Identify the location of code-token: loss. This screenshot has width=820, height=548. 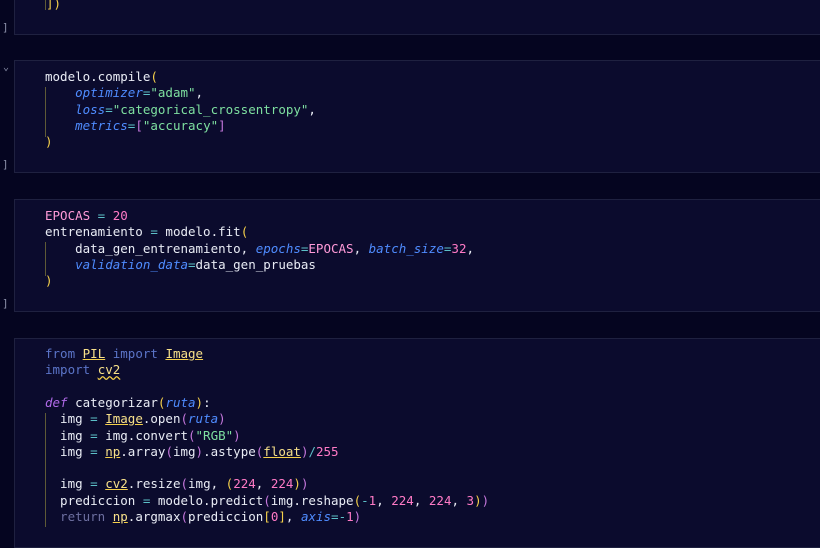
(90, 109).